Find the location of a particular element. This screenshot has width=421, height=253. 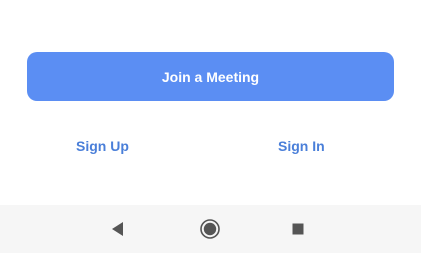

back-button is located at coordinates (118, 229).